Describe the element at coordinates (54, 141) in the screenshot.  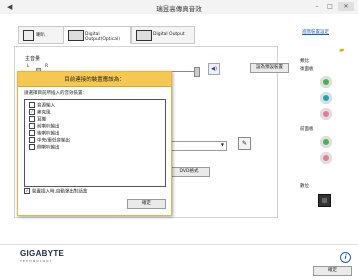
I see `option-label: 中央/重低音輸出` at that location.